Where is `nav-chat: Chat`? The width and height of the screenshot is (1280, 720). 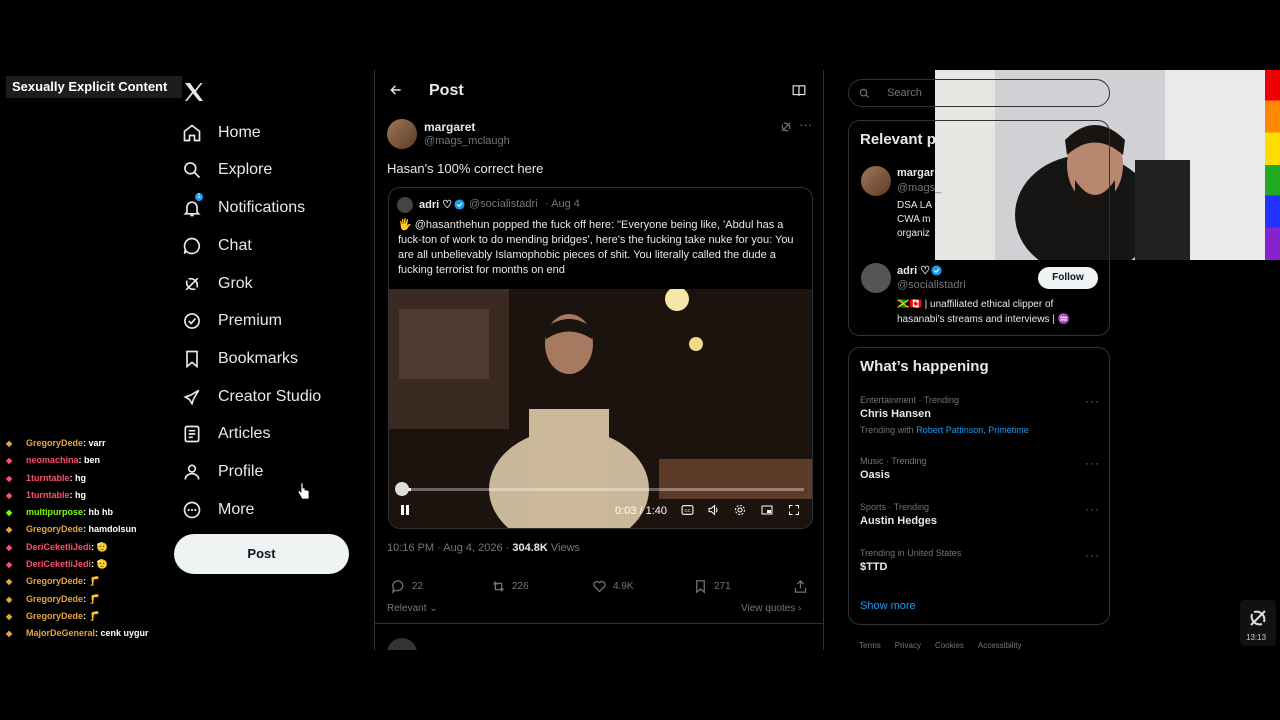
nav-chat: Chat is located at coordinates (217, 246).